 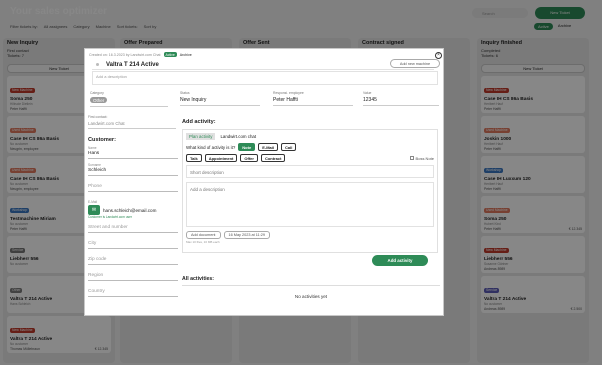 What do you see at coordinates (203, 235) in the screenshot?
I see `add-document-button: Add document` at bounding box center [203, 235].